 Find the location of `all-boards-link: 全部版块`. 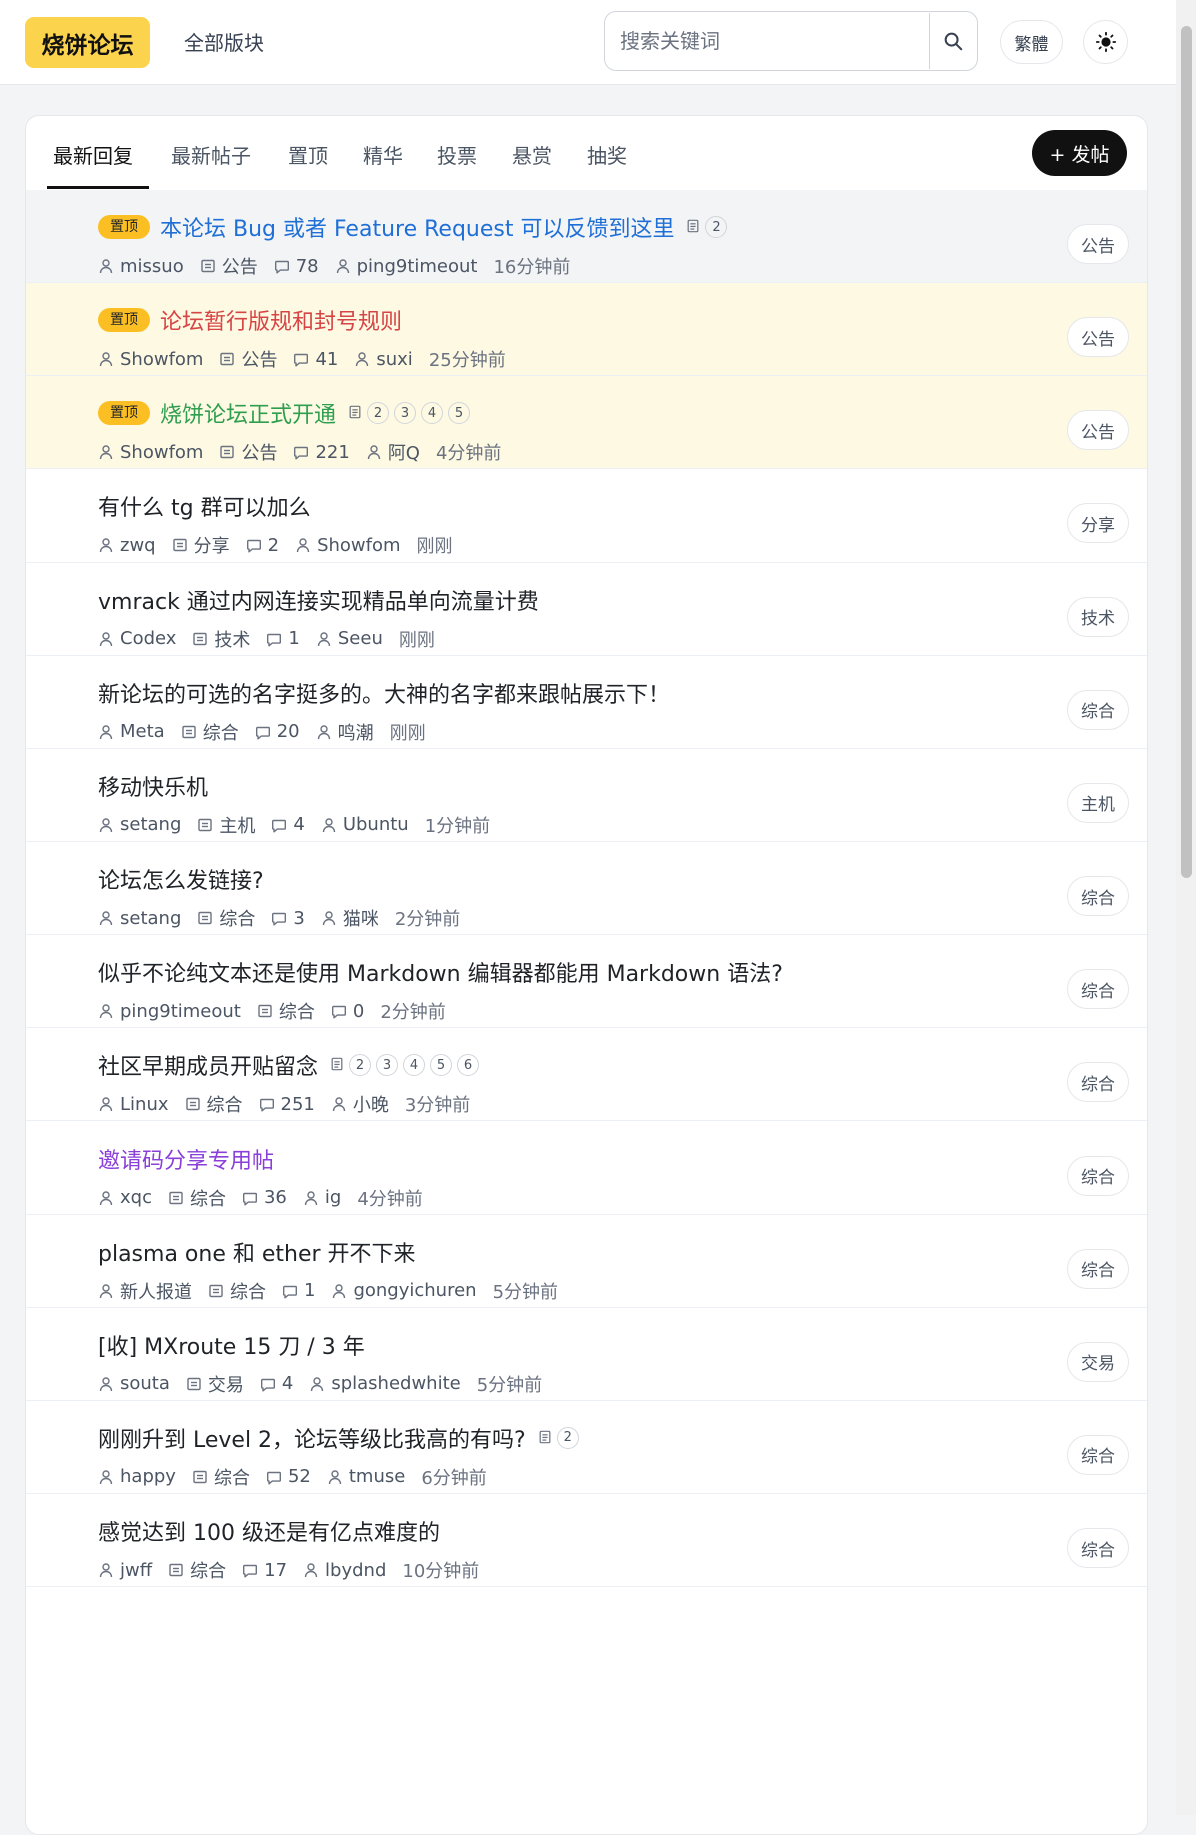

all-boards-link: 全部版块 is located at coordinates (224, 41).